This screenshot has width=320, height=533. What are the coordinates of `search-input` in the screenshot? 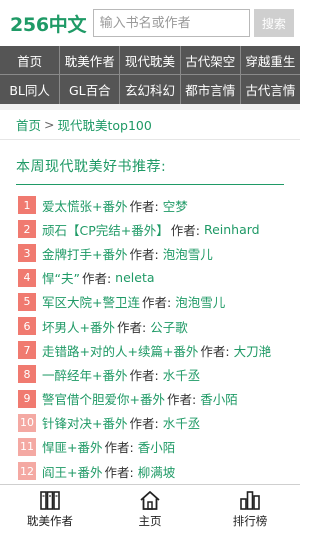 It's located at (171, 23).